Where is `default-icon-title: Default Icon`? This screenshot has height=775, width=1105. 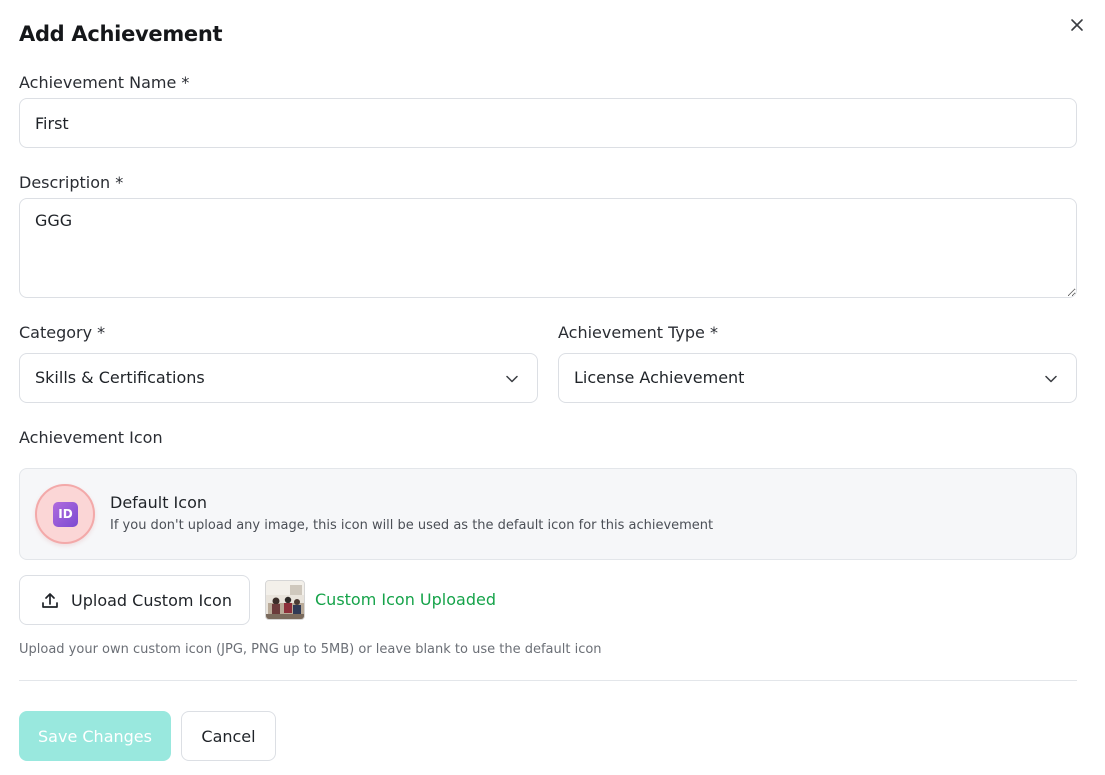
default-icon-title: Default Icon is located at coordinates (158, 502).